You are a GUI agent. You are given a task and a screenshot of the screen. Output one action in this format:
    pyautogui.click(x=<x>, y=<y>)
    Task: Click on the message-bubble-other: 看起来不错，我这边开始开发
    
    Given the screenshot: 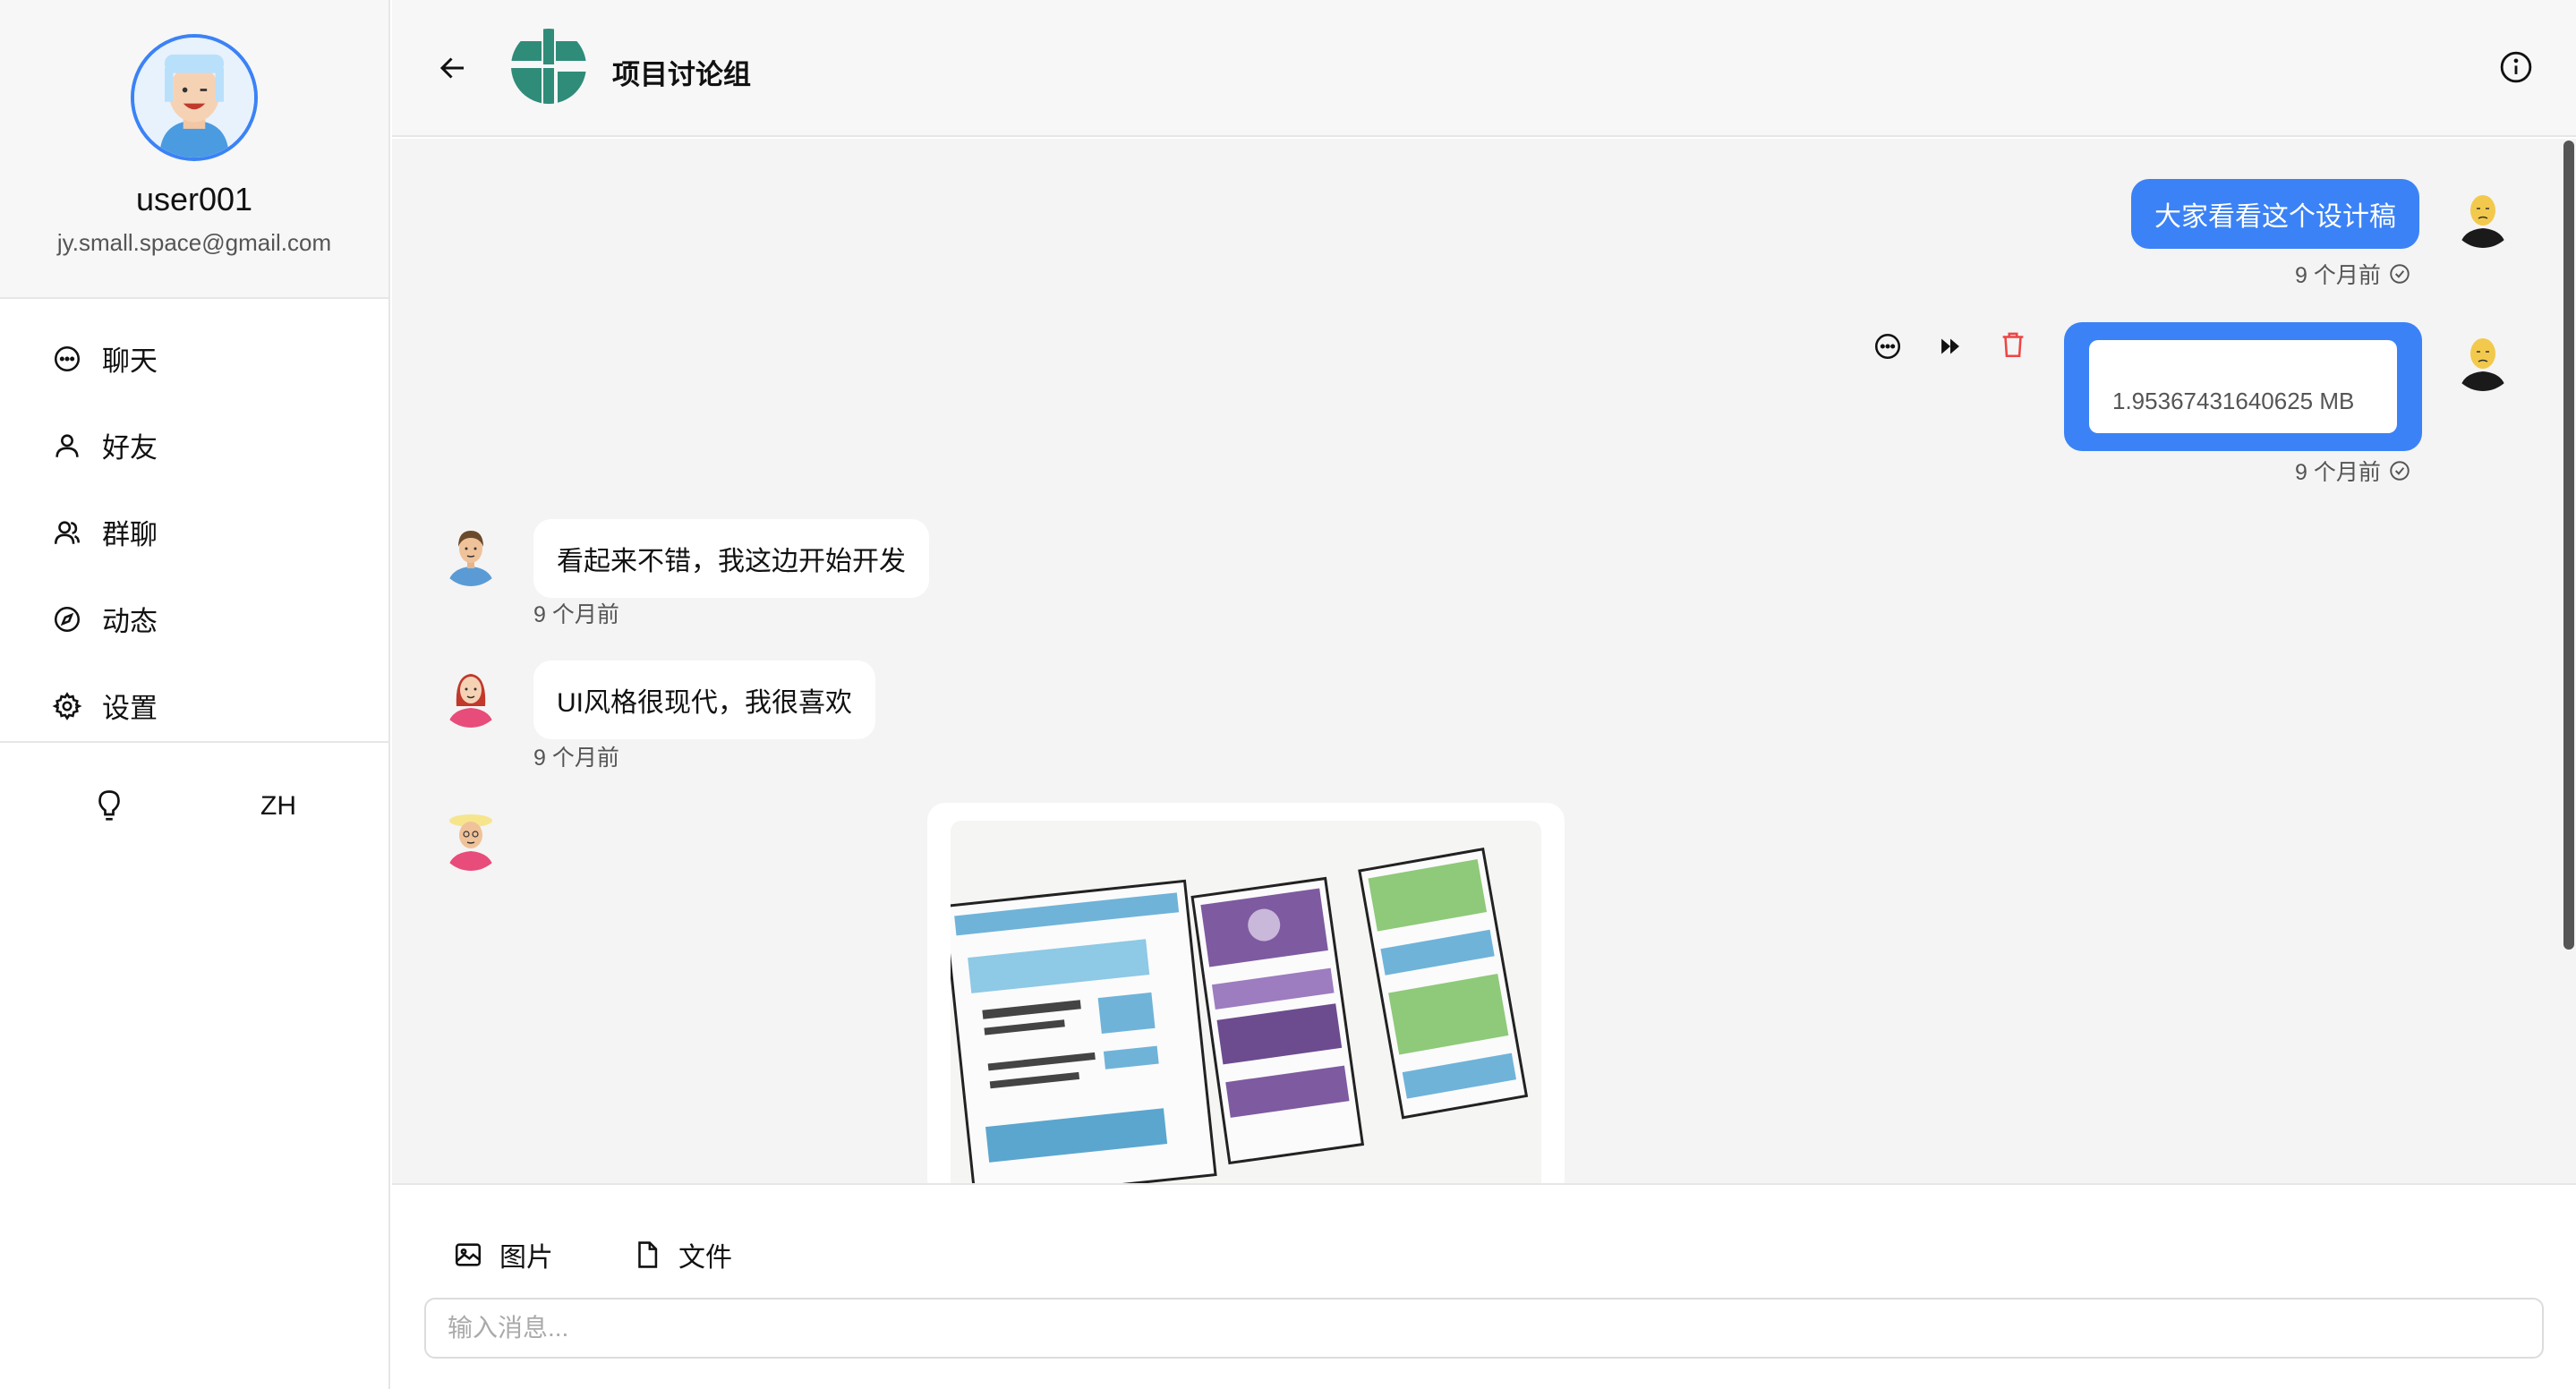 What is the action you would take?
    pyautogui.click(x=731, y=558)
    